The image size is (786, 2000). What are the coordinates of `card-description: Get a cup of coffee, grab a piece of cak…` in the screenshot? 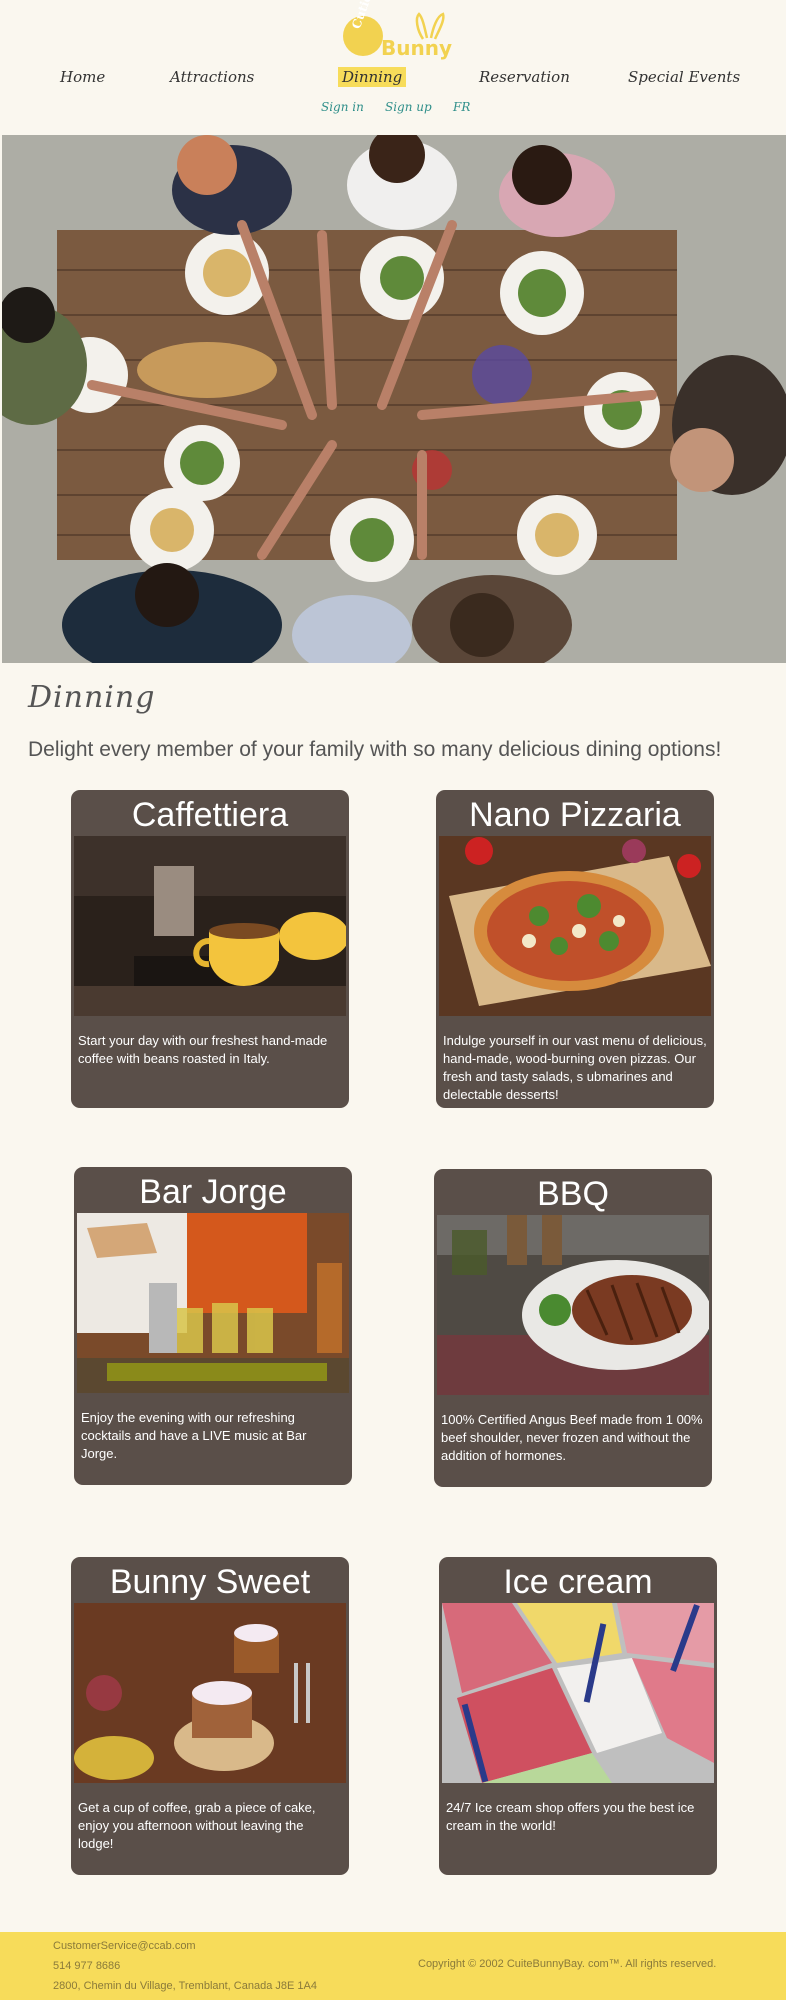 It's located at (197, 1825).